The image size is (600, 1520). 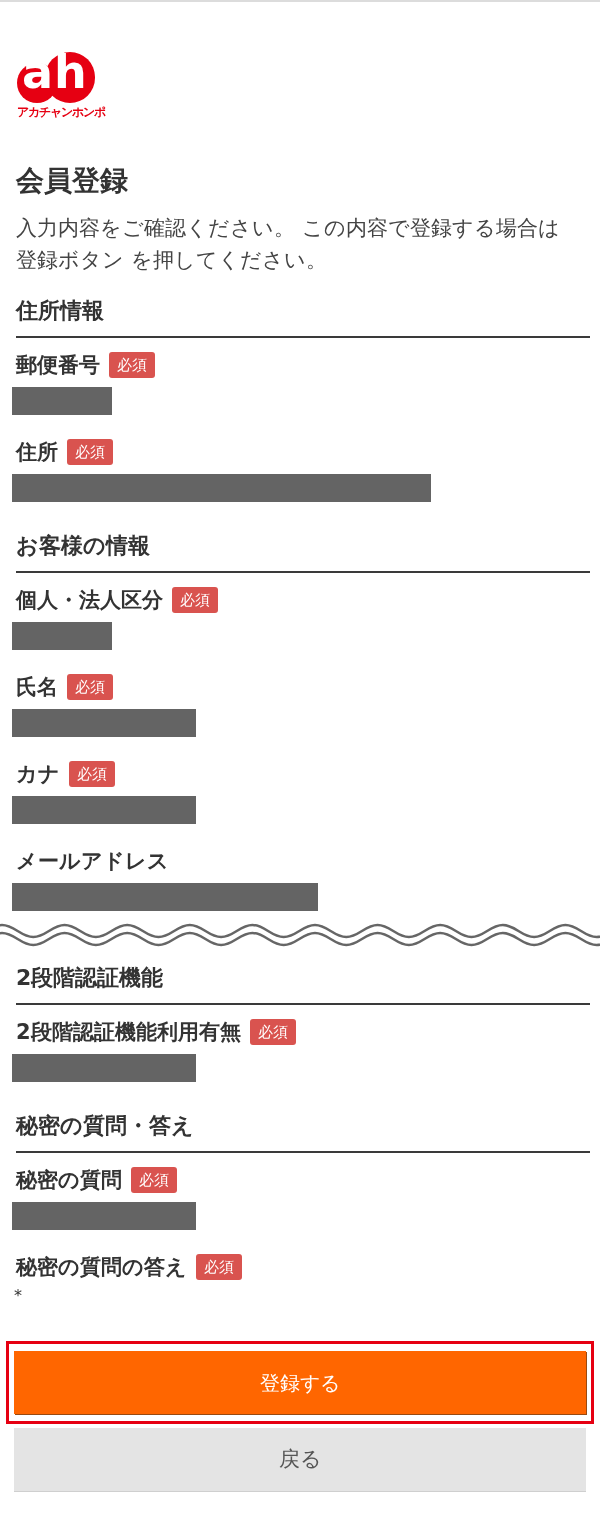 I want to click on field-value: *, so click(x=18, y=1296).